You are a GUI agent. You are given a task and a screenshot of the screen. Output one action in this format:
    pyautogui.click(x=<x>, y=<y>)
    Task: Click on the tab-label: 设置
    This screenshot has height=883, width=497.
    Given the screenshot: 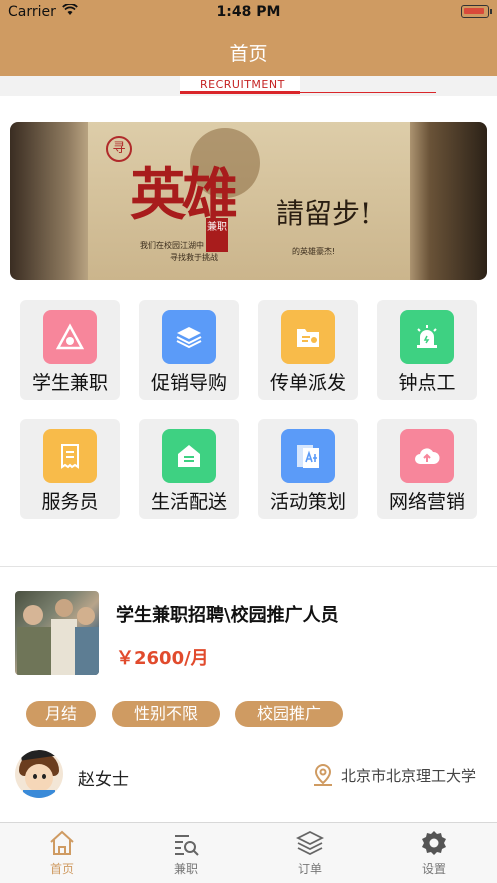 What is the action you would take?
    pyautogui.click(x=433, y=869)
    